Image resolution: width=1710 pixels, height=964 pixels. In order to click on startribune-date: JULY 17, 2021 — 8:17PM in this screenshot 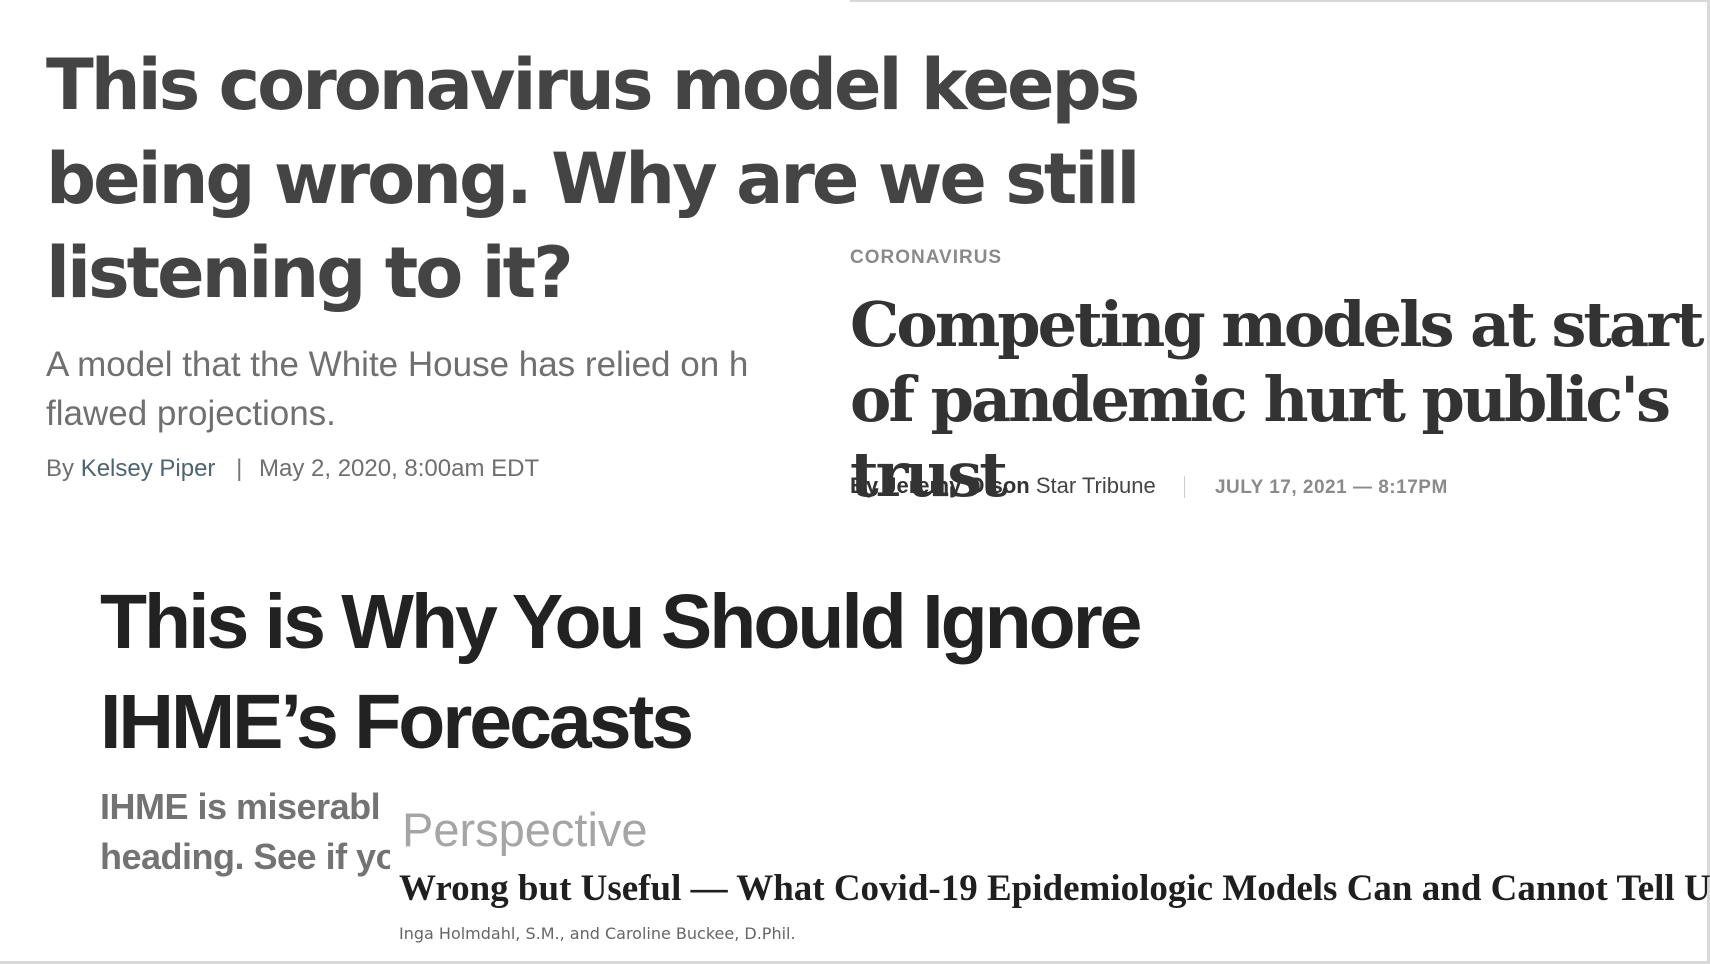, I will do `click(1331, 487)`.